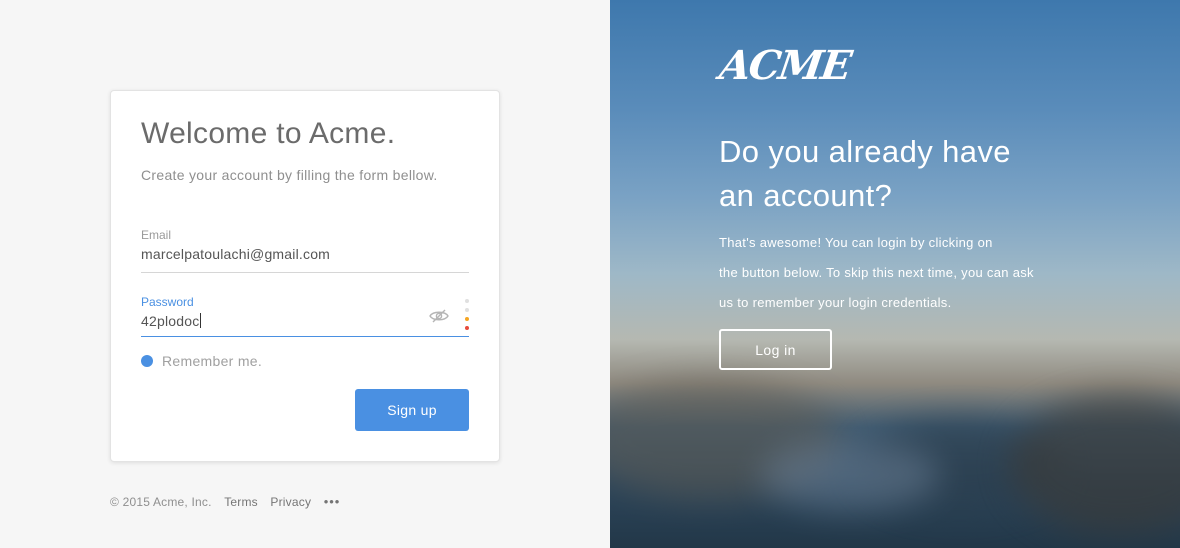  Describe the element at coordinates (156, 235) in the screenshot. I see `email-label: Email` at that location.